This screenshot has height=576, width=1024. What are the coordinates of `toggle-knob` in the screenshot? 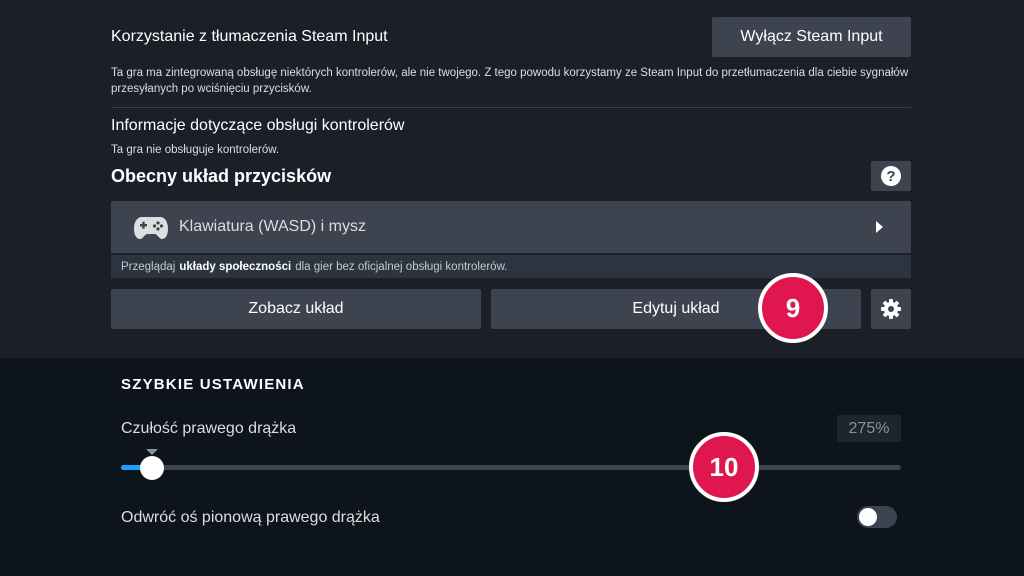 It's located at (868, 517).